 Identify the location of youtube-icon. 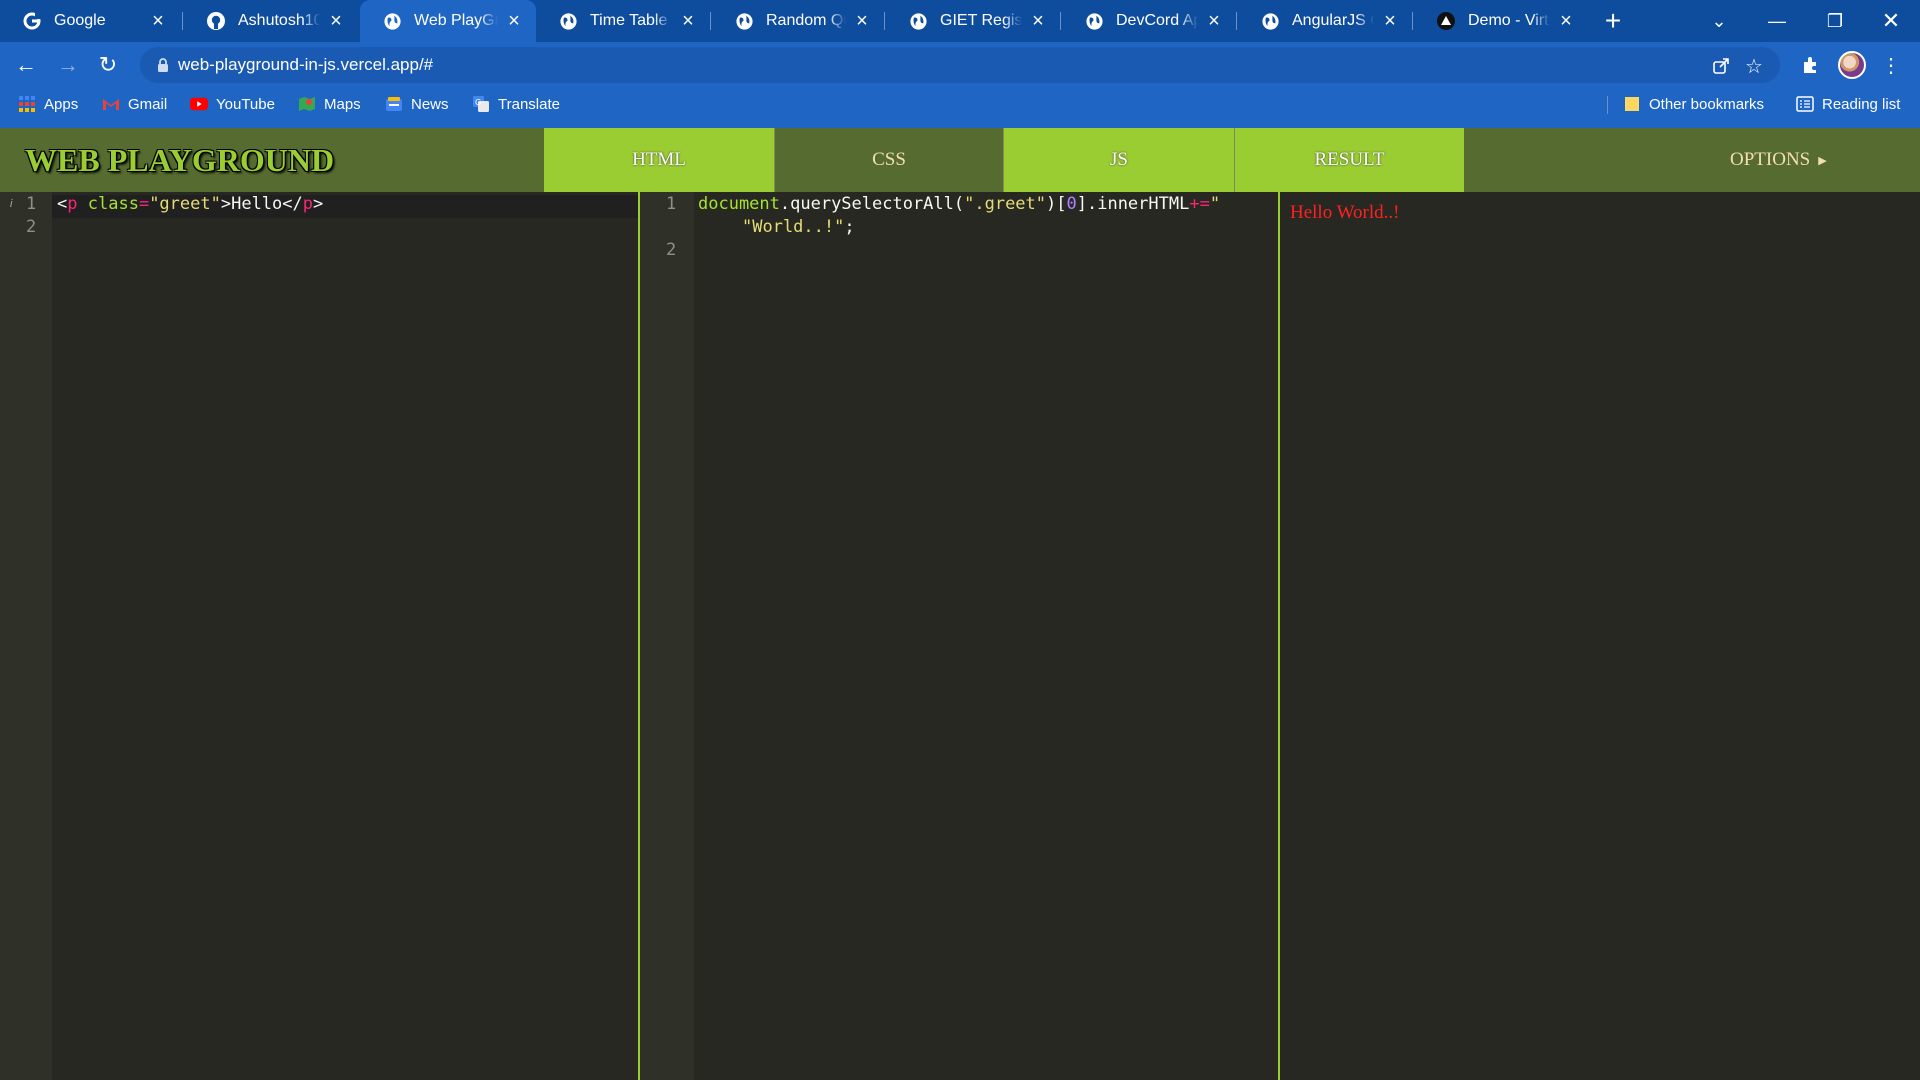
(199, 104).